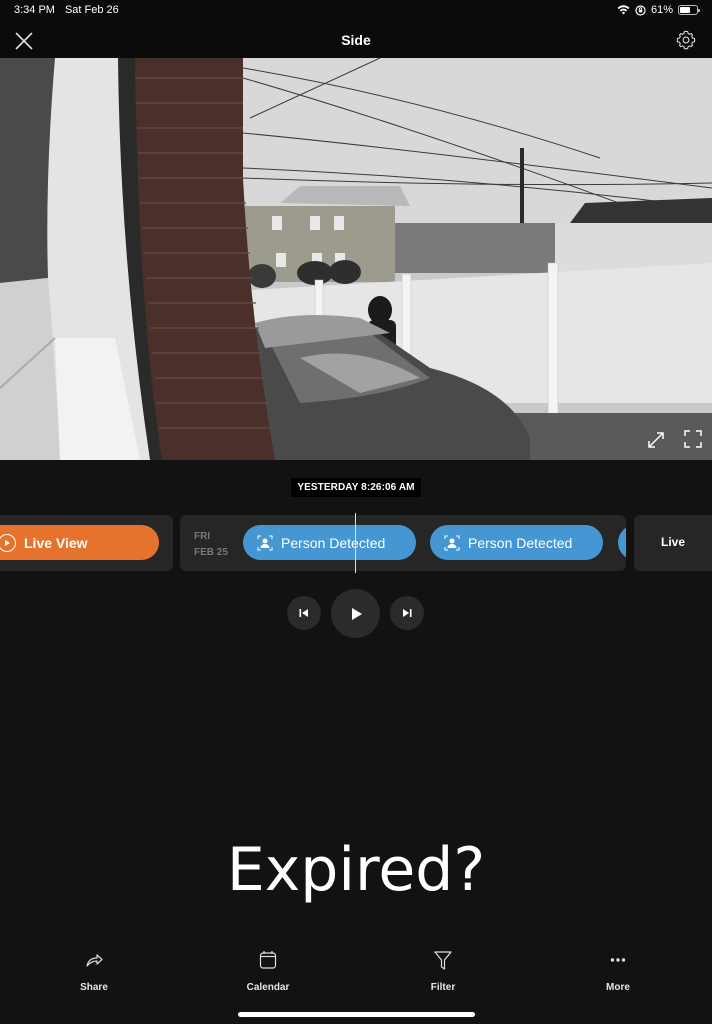 The image size is (712, 1024). What do you see at coordinates (661, 10) in the screenshot?
I see `battery-percent: 61%` at bounding box center [661, 10].